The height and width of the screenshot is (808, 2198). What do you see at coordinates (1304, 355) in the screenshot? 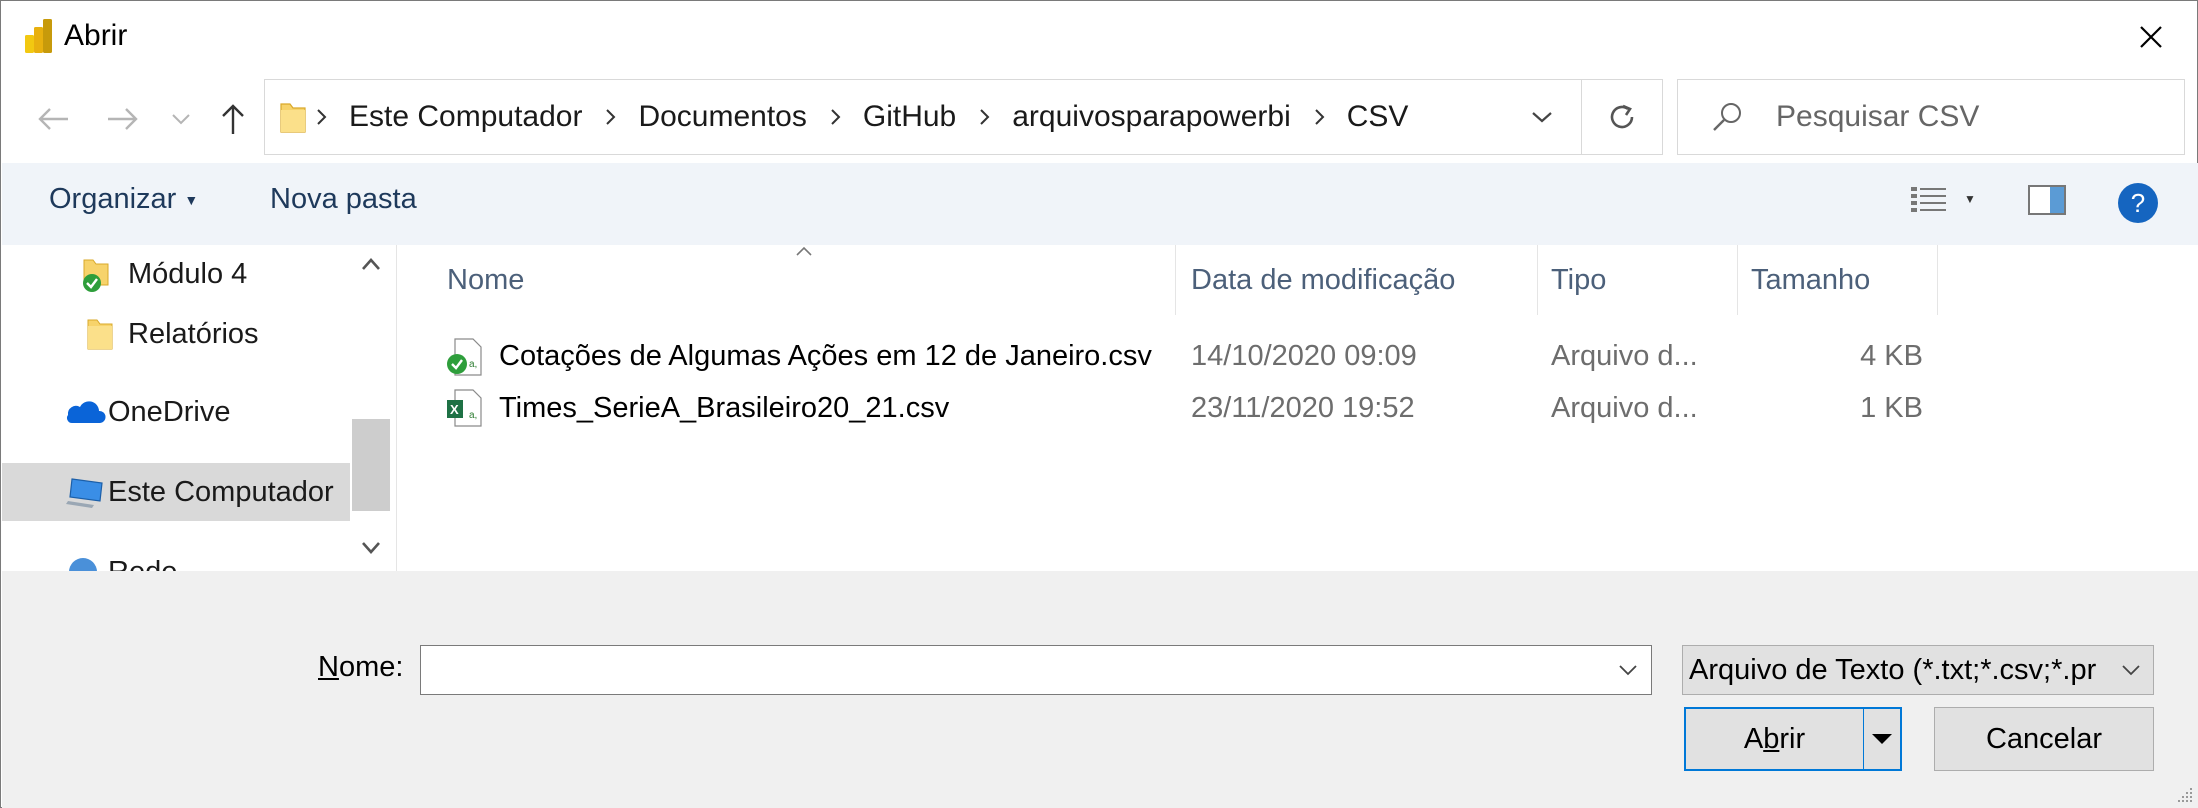
I see `file-modified: 14/10/2020 09:09` at bounding box center [1304, 355].